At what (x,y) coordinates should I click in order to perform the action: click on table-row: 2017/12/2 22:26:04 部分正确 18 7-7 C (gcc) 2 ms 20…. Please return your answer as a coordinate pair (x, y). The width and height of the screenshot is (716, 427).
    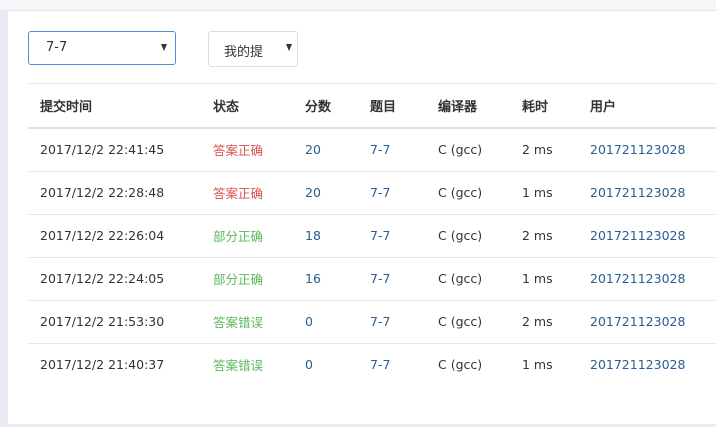
    Looking at the image, I should click on (372, 236).